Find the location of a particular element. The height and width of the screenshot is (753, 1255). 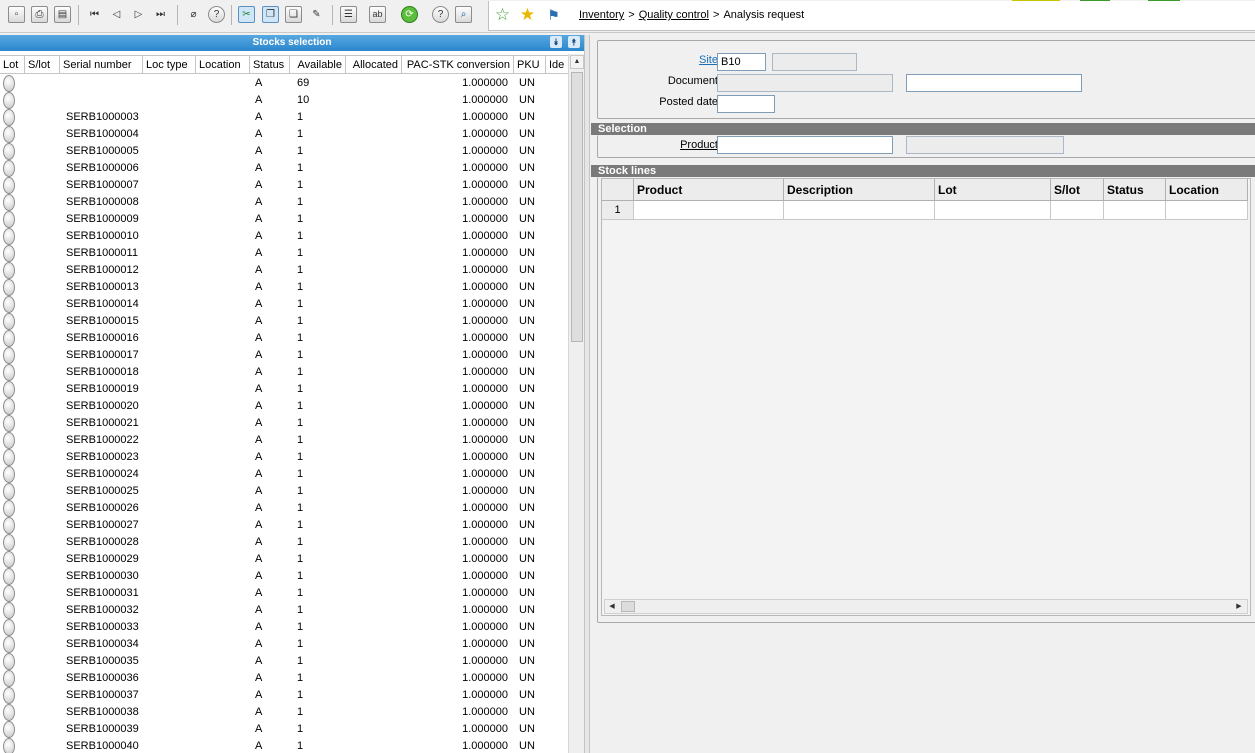

column-header-ide: Ide is located at coordinates (558, 64).